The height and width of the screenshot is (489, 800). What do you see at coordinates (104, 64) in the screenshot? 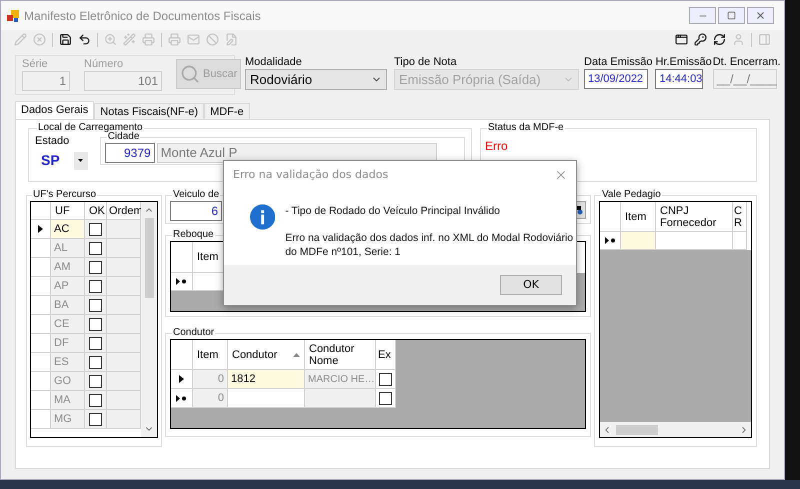
I see `numero-label: Número` at bounding box center [104, 64].